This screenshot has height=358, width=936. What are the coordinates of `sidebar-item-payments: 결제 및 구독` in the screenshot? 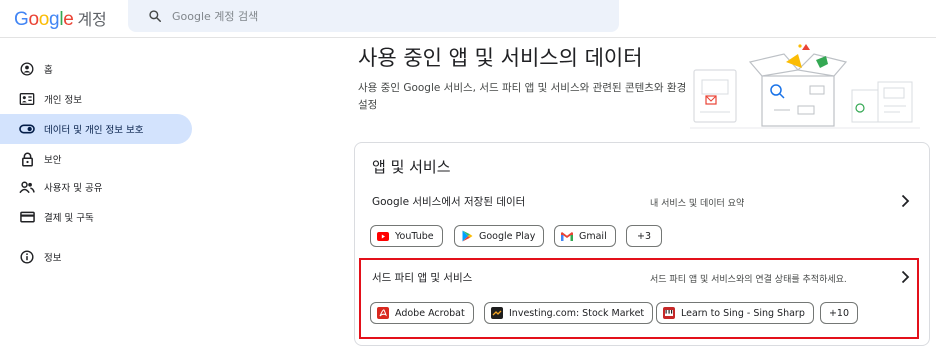 It's located at (96, 217).